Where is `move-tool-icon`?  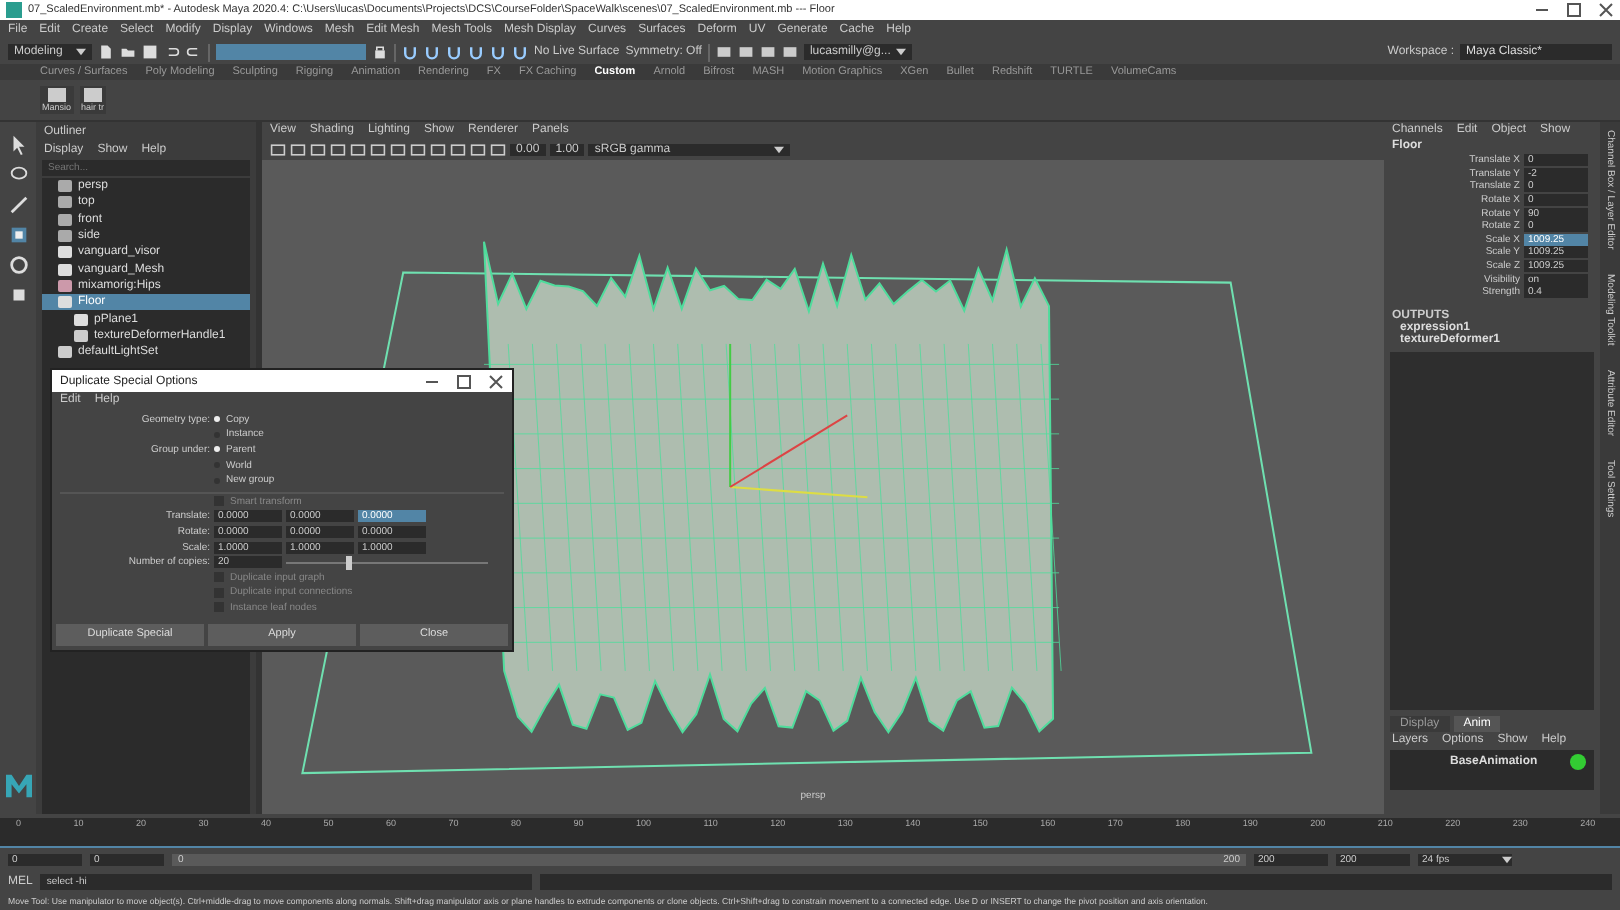
move-tool-icon is located at coordinates (18, 235).